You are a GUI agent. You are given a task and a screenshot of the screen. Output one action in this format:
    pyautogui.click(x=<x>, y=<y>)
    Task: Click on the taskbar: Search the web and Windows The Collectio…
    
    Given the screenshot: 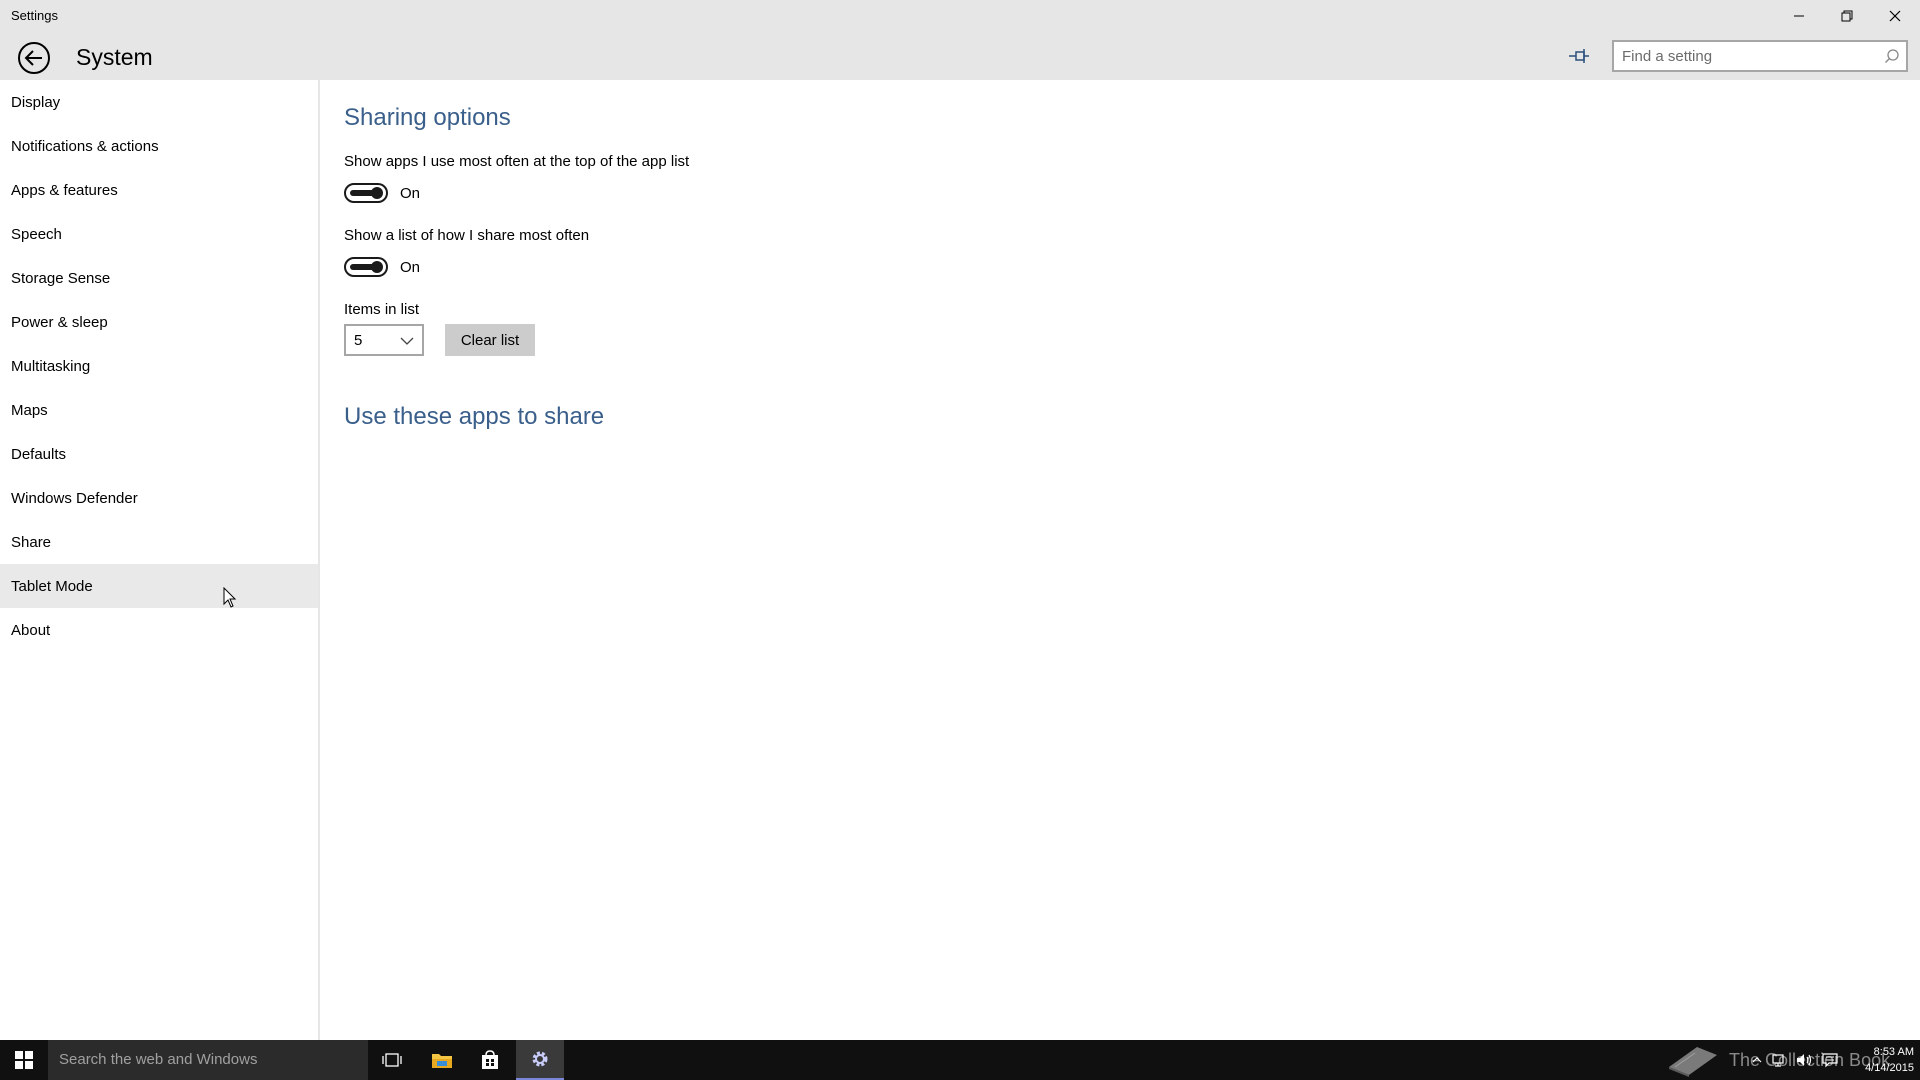 What is the action you would take?
    pyautogui.click(x=960, y=1060)
    